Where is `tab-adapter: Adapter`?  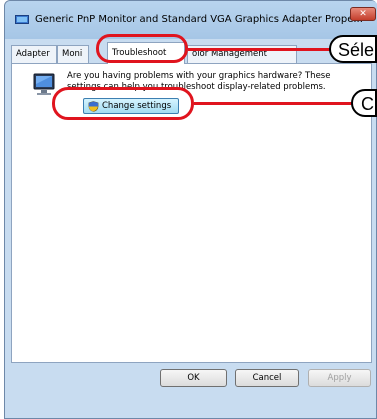
tab-adapter: Adapter is located at coordinates (34, 54).